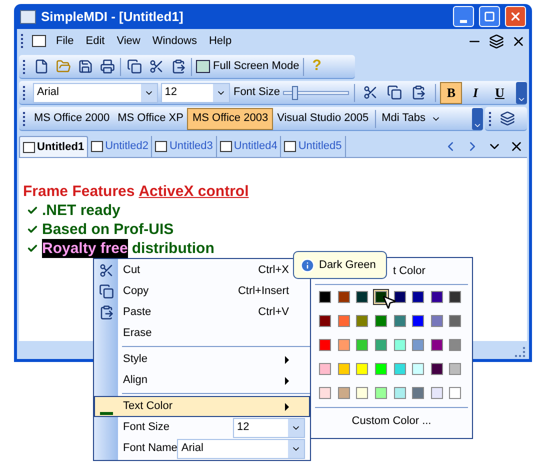  What do you see at coordinates (409, 271) in the screenshot?
I see `popup-header: t Color` at bounding box center [409, 271].